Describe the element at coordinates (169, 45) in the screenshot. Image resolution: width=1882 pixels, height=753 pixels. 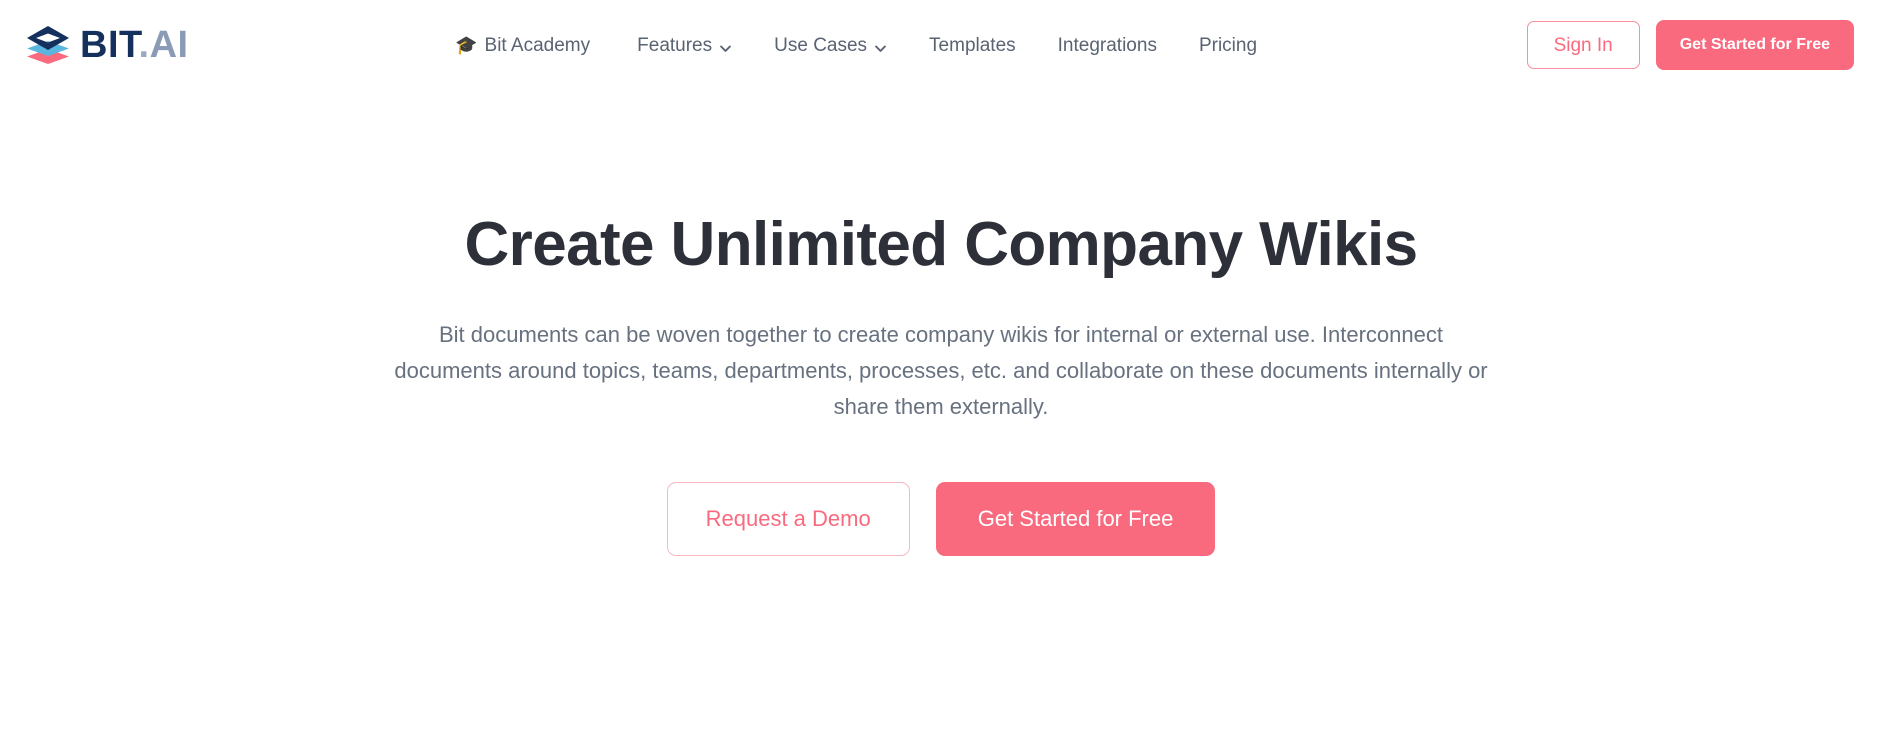
I see `brand-name-secondary: AI` at that location.